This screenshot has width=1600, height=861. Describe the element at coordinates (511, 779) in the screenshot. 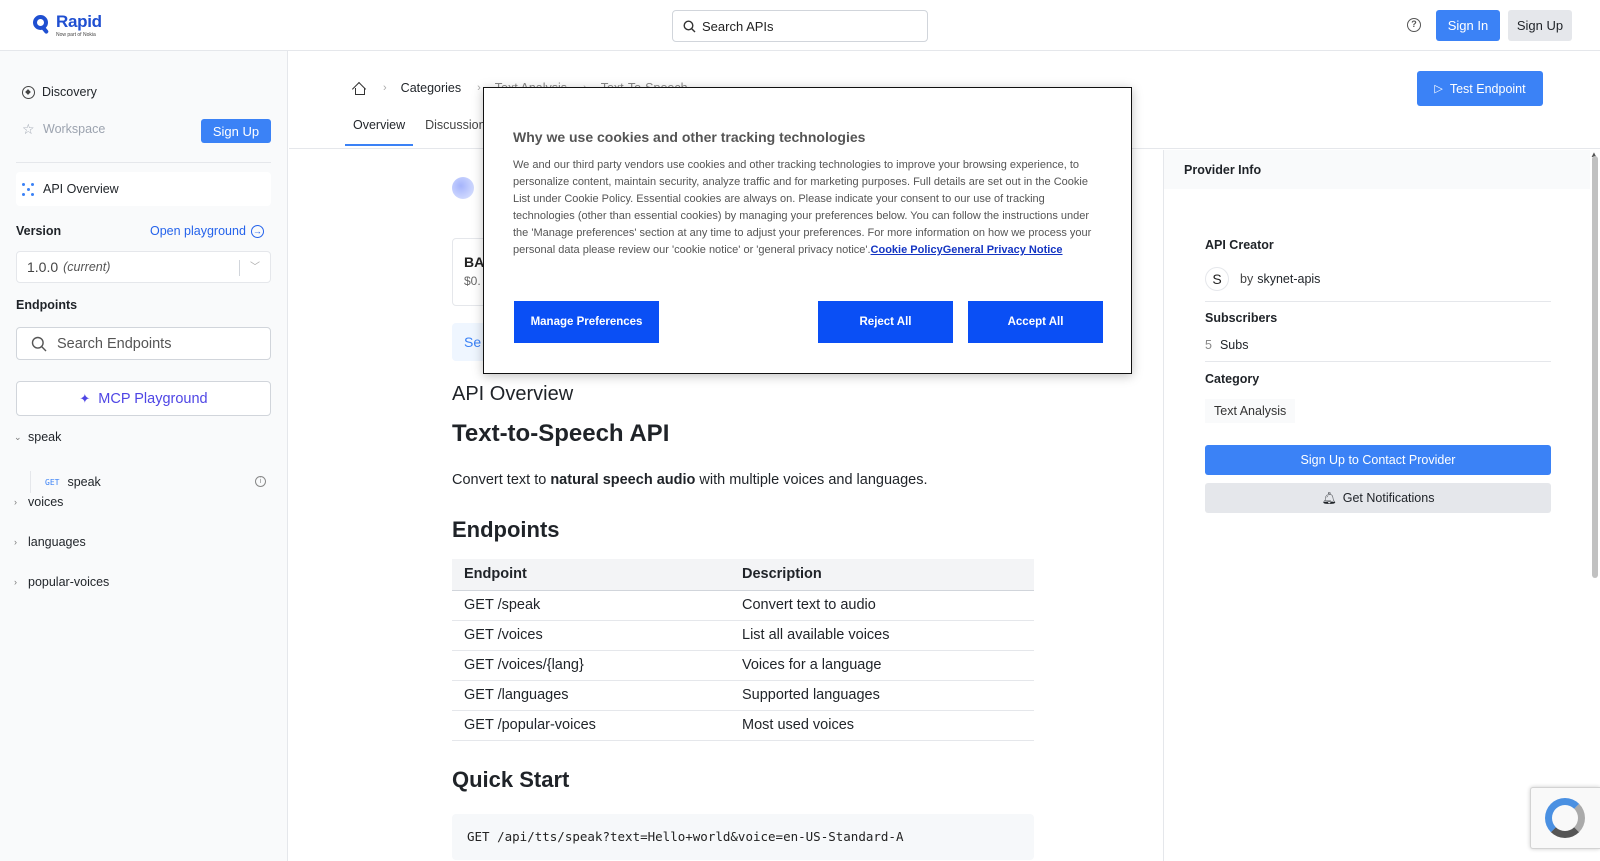

I see `quick-start-heading: Quick Start` at that location.